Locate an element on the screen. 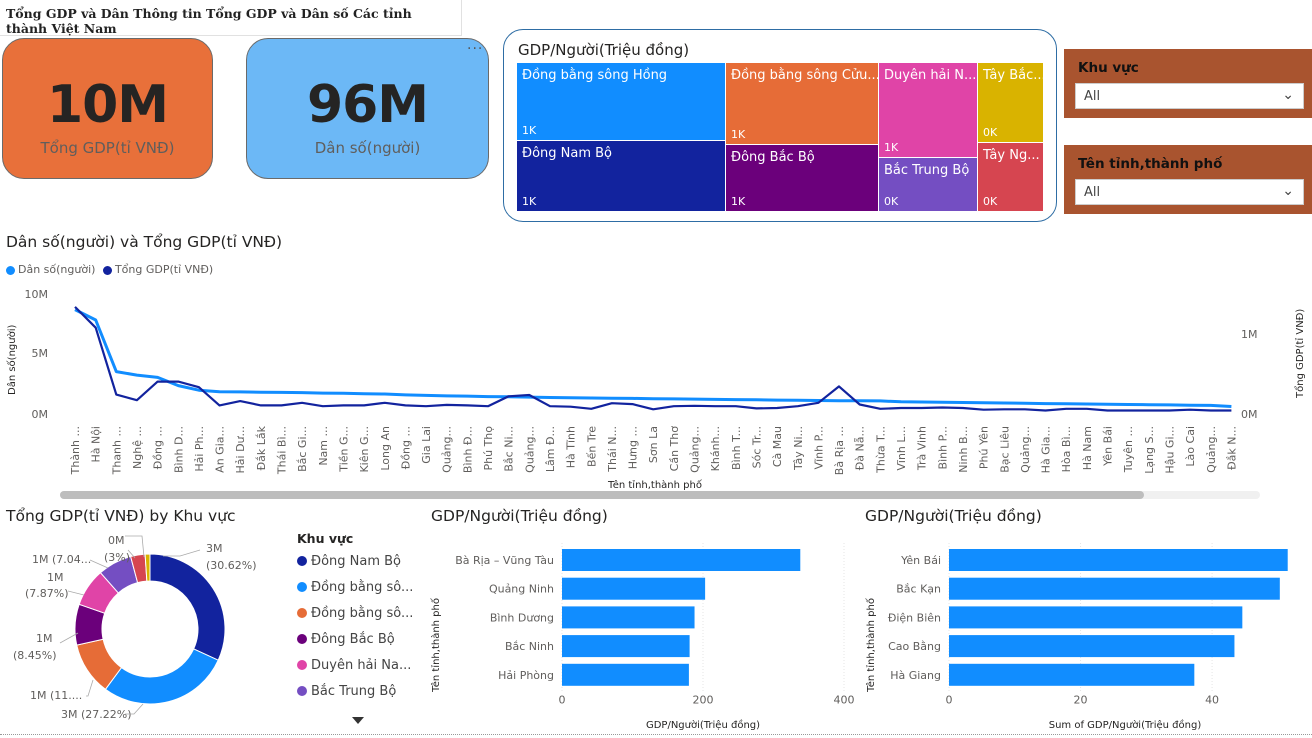  treemap-cell: Đông Bắc Bộ 1K is located at coordinates (802, 178).